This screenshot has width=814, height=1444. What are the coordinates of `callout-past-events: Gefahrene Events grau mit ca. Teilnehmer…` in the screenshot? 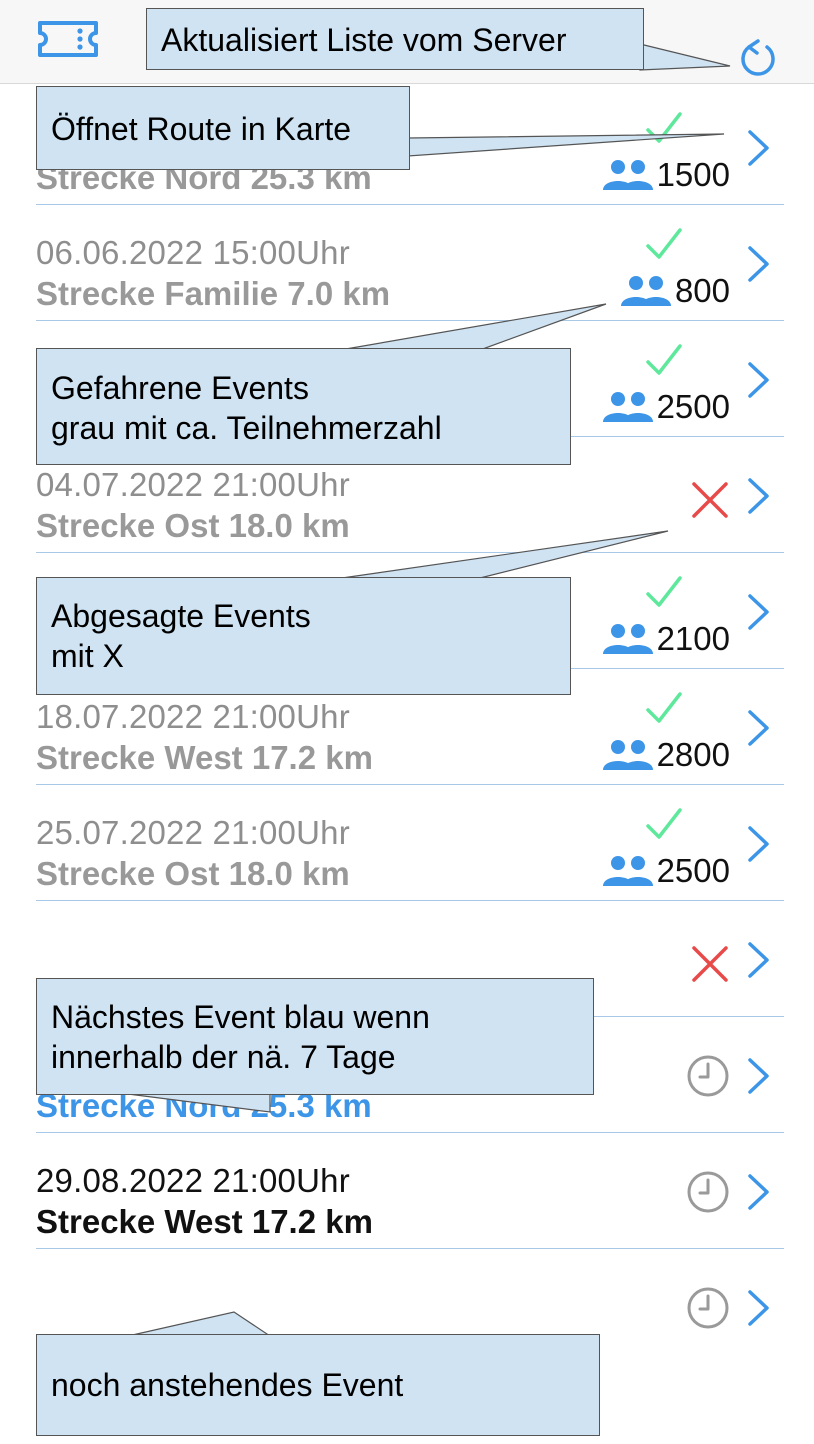 It's located at (303, 406).